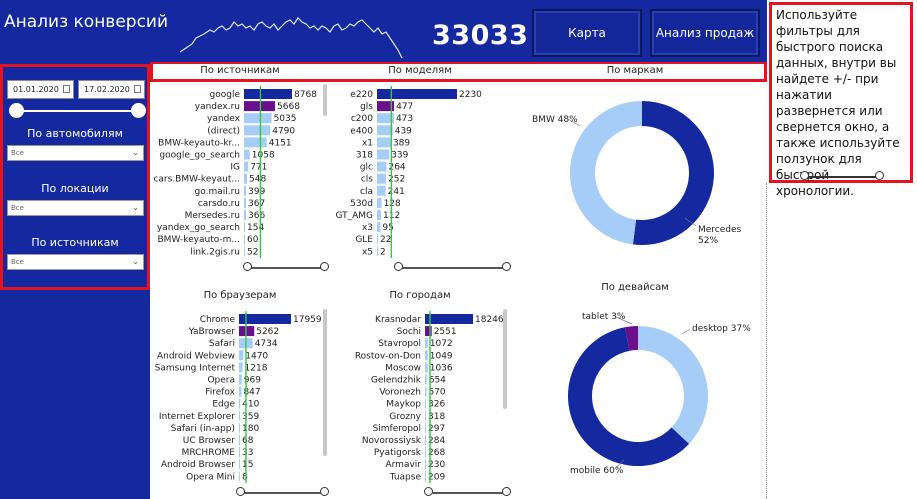  Describe the element at coordinates (635, 287) in the screenshot. I see `devices-chart-title: По девайсам` at that location.